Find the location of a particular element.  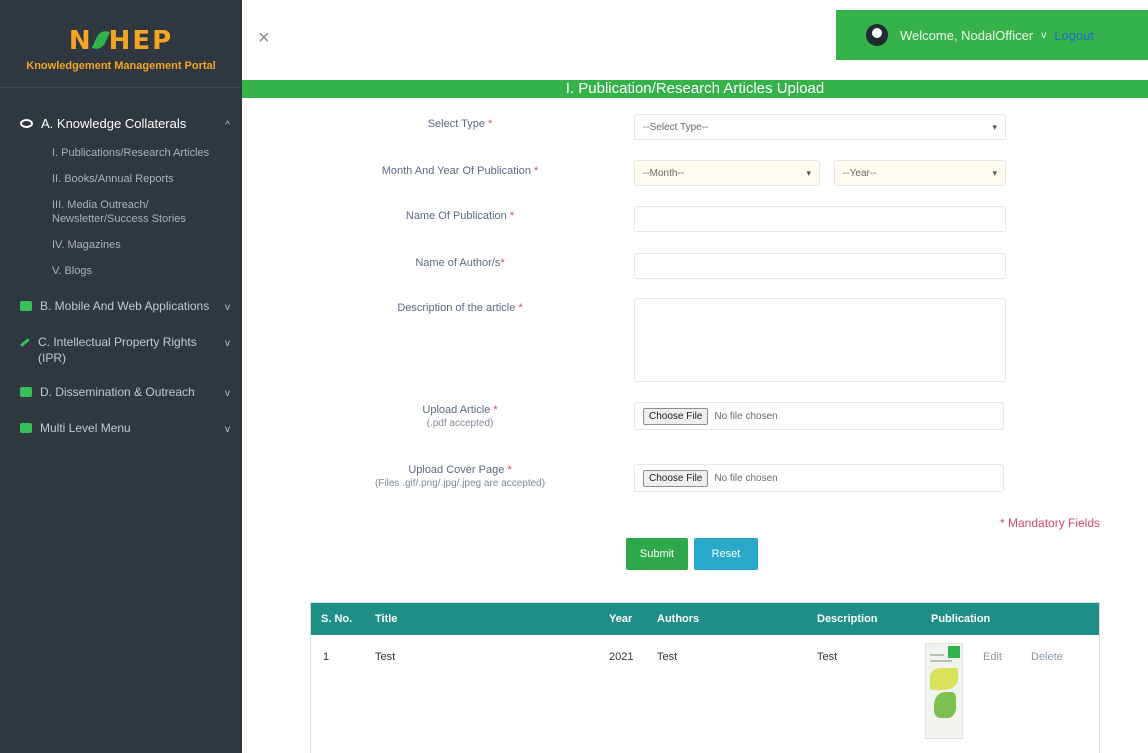

type-label: Select Type * is located at coordinates (460, 124).